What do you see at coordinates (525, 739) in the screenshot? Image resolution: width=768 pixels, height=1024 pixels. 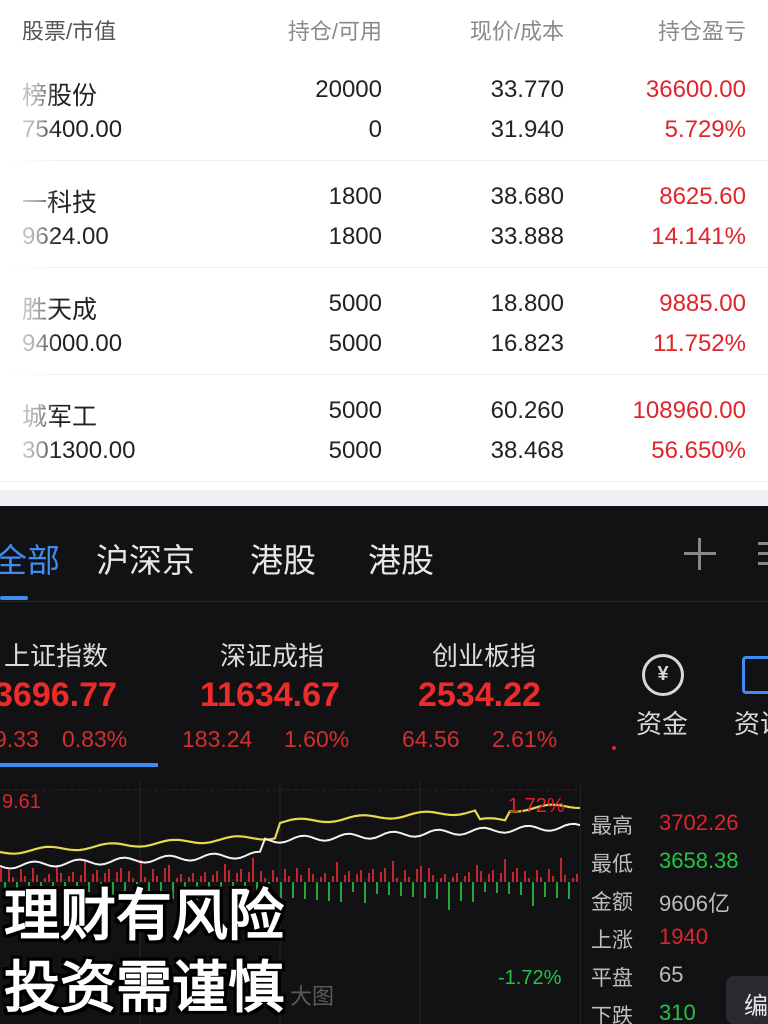 I see `index-pct: 2.61%` at bounding box center [525, 739].